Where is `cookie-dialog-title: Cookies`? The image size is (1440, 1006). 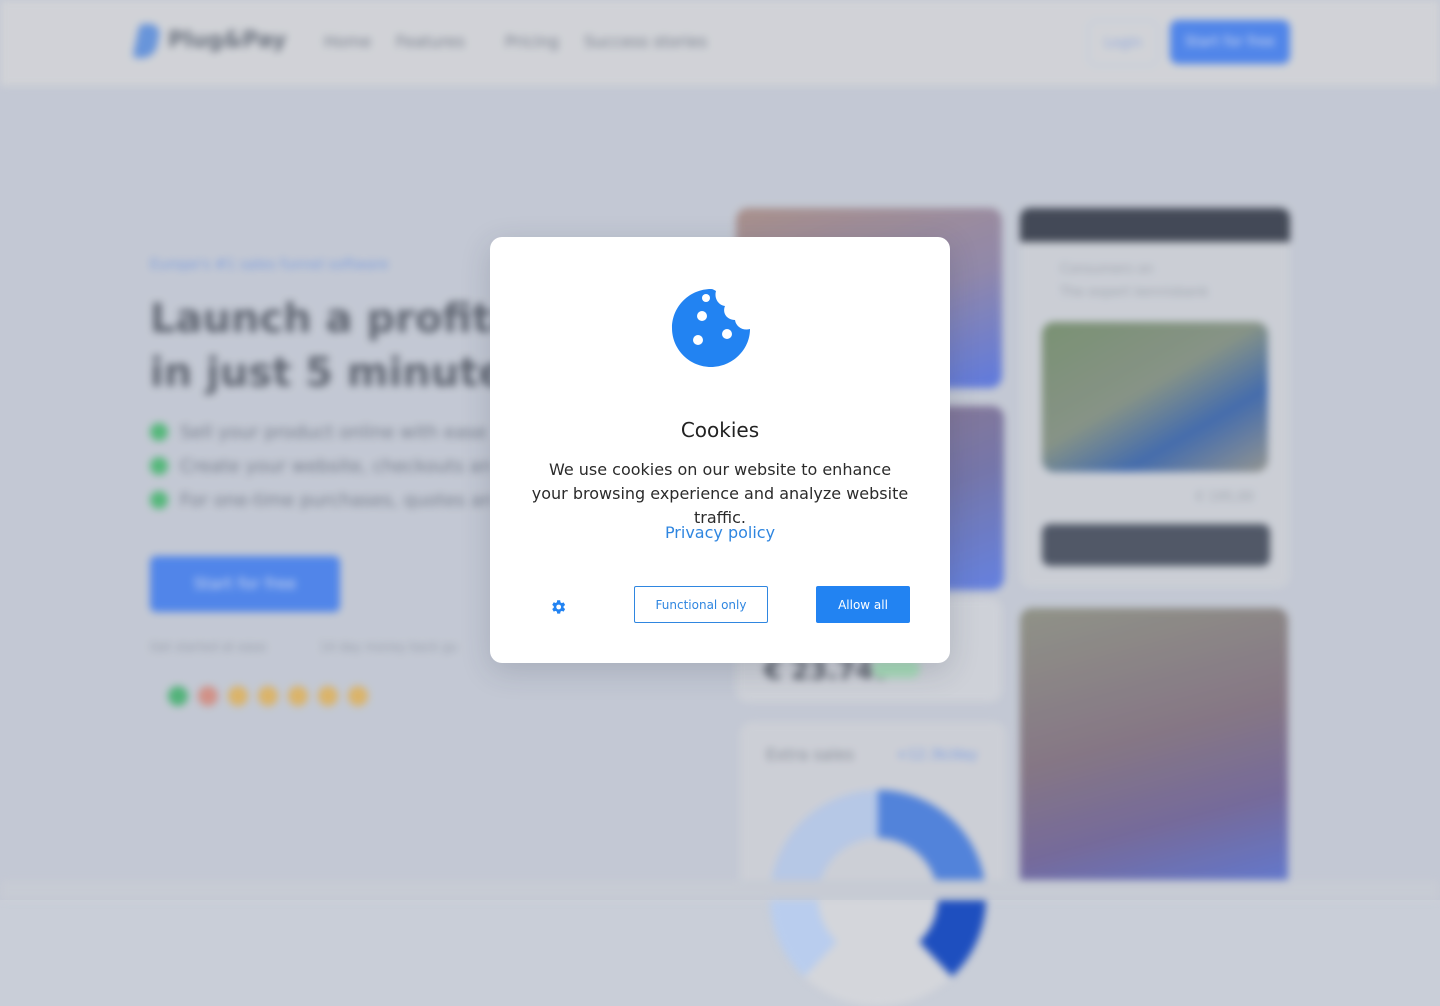 cookie-dialog-title: Cookies is located at coordinates (720, 430).